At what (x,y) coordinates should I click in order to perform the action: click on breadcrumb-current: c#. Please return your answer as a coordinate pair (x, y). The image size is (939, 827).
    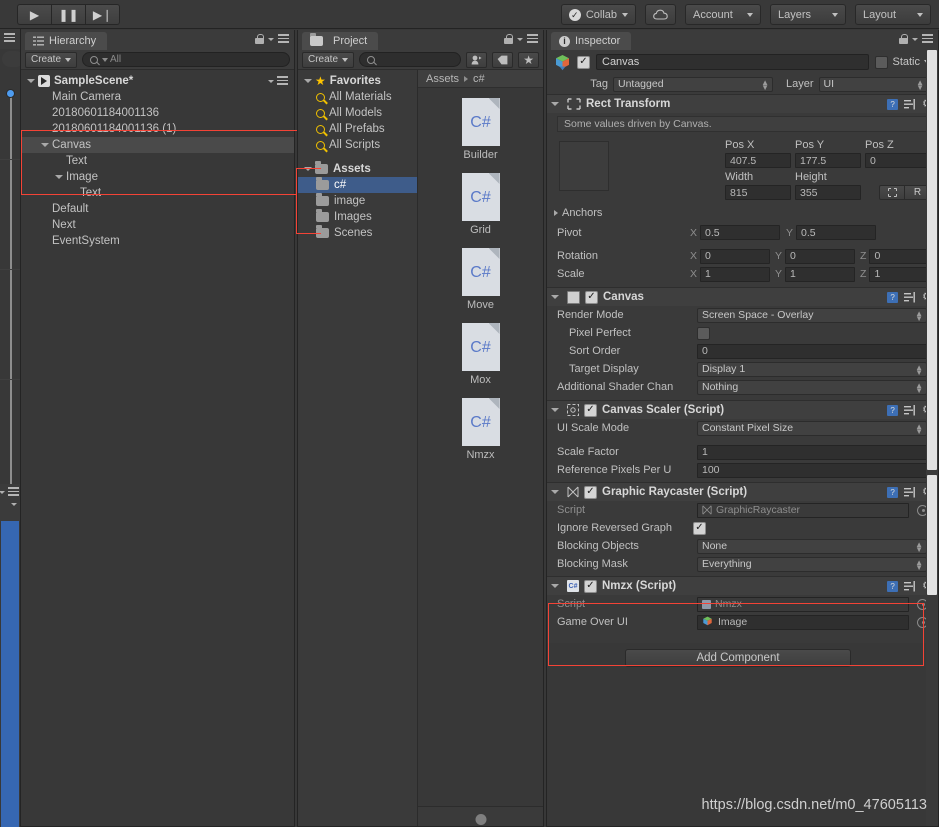
    Looking at the image, I should click on (479, 79).